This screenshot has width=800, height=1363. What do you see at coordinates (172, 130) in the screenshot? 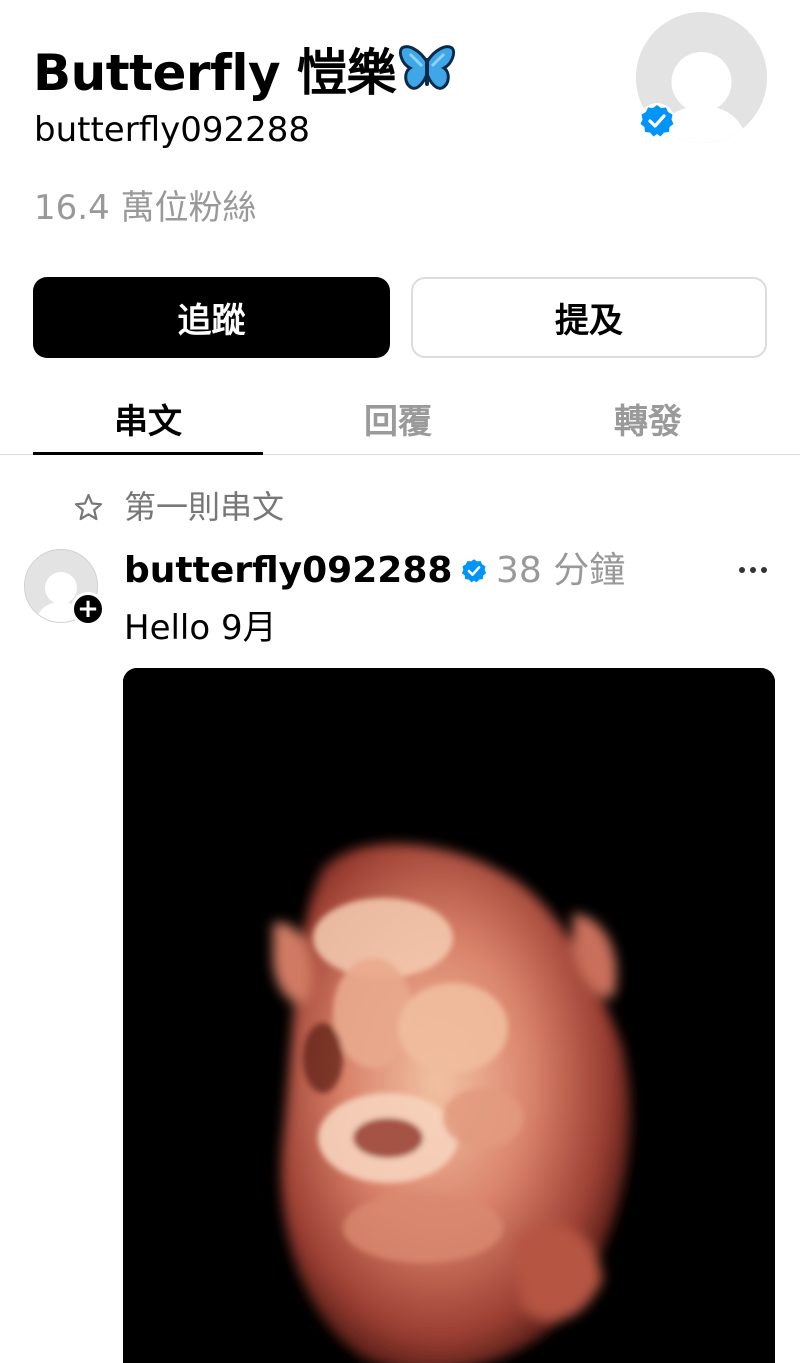
I see `profile-username: butterfly092288` at bounding box center [172, 130].